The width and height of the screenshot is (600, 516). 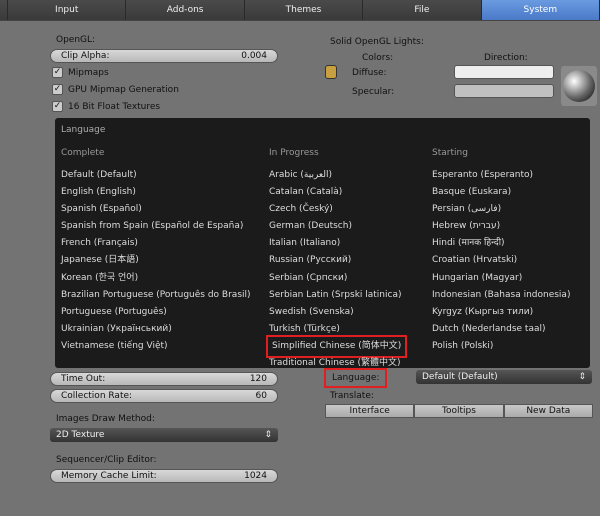 What do you see at coordinates (336, 295) in the screenshot?
I see `language-option: Serbian Latin (Srpski latinica)` at bounding box center [336, 295].